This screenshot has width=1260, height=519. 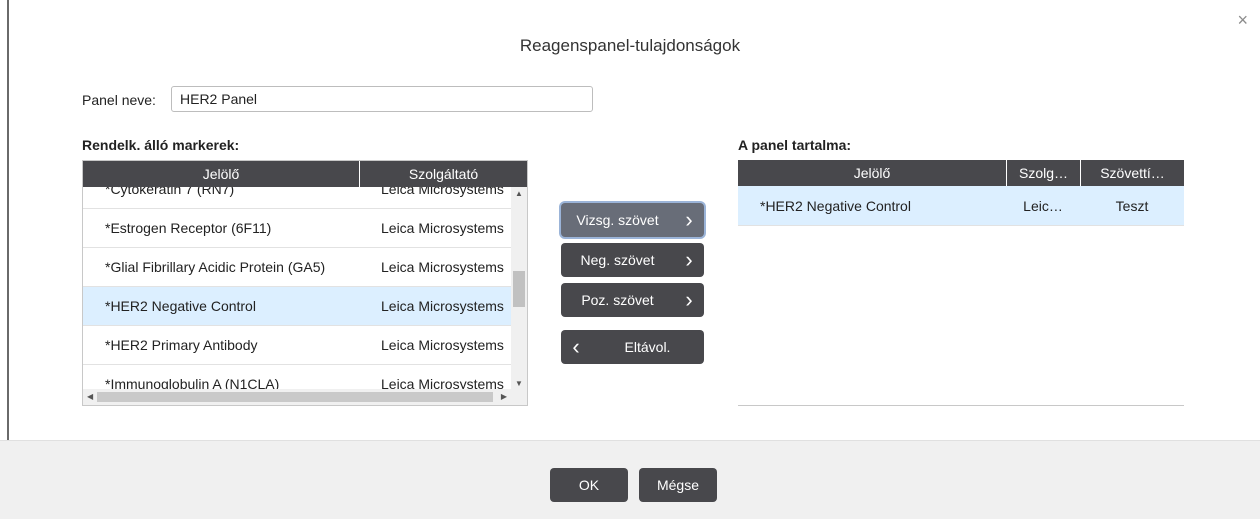 What do you see at coordinates (90, 397) in the screenshot?
I see `scroll-left-icon: ◀` at bounding box center [90, 397].